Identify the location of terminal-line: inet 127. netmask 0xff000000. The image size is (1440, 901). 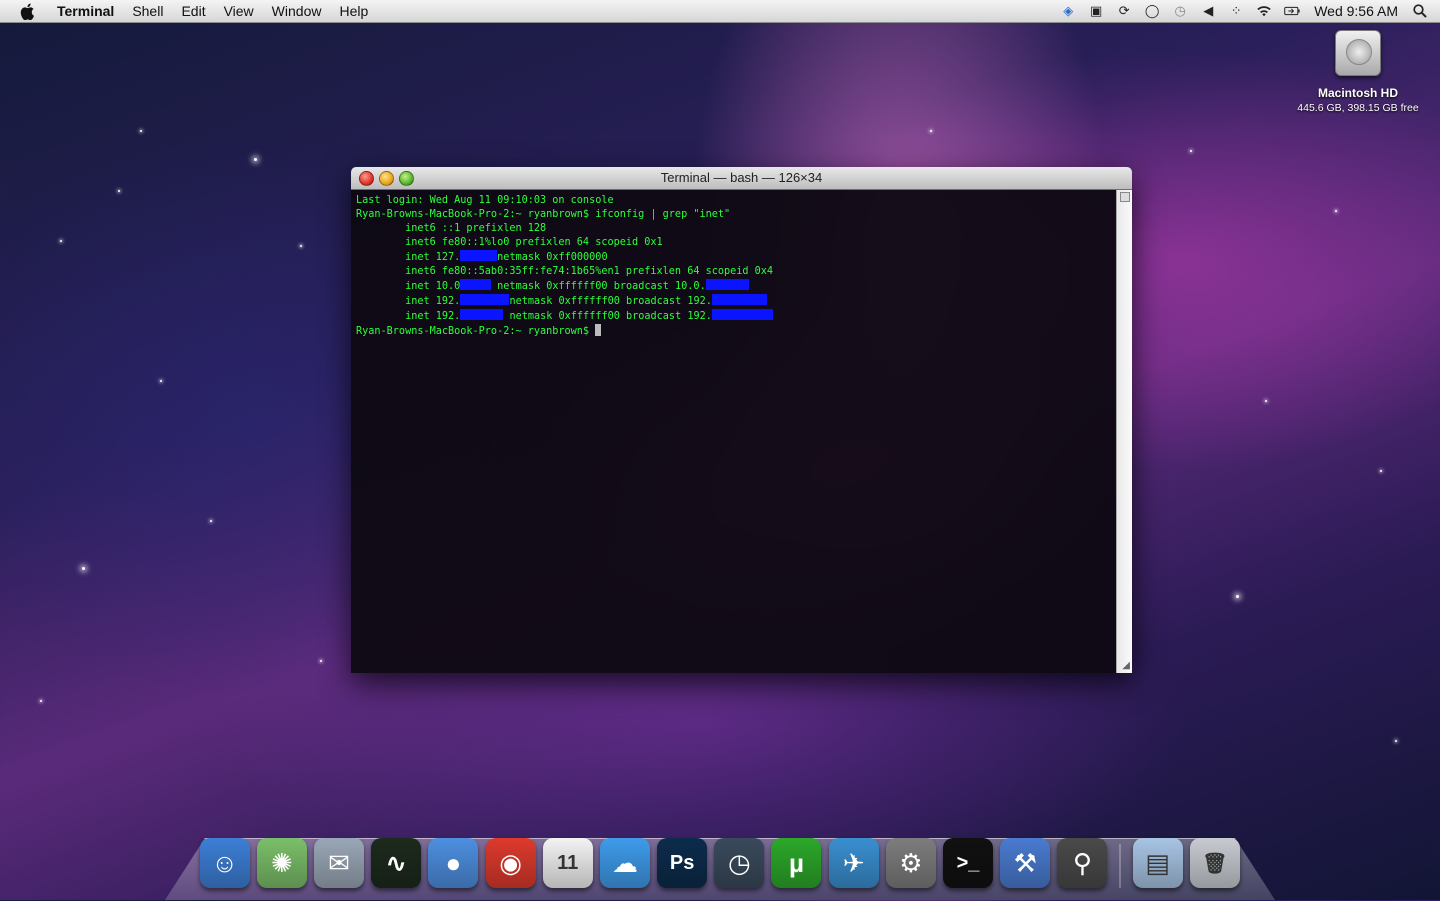
(564, 257).